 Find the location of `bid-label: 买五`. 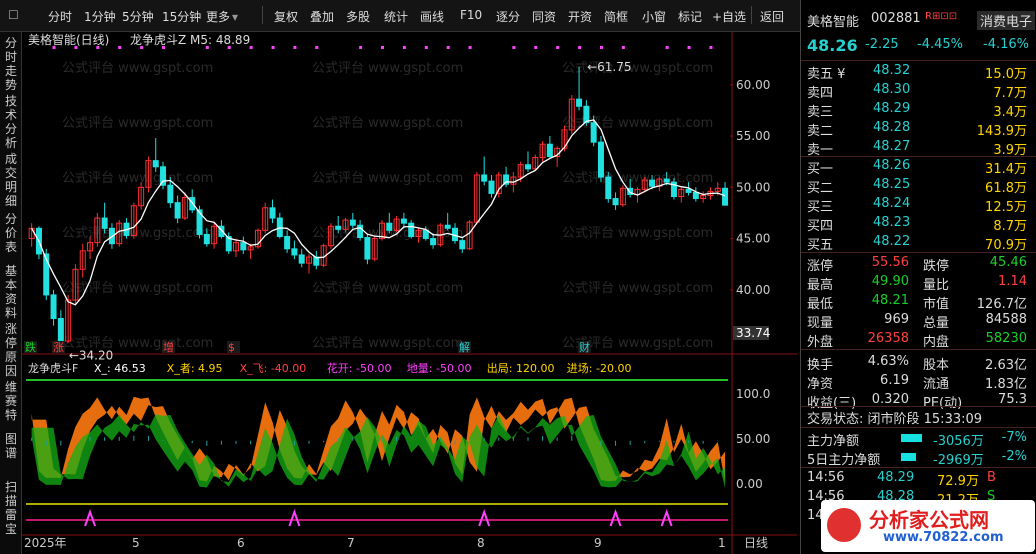

bid-label: 买五 is located at coordinates (820, 245).